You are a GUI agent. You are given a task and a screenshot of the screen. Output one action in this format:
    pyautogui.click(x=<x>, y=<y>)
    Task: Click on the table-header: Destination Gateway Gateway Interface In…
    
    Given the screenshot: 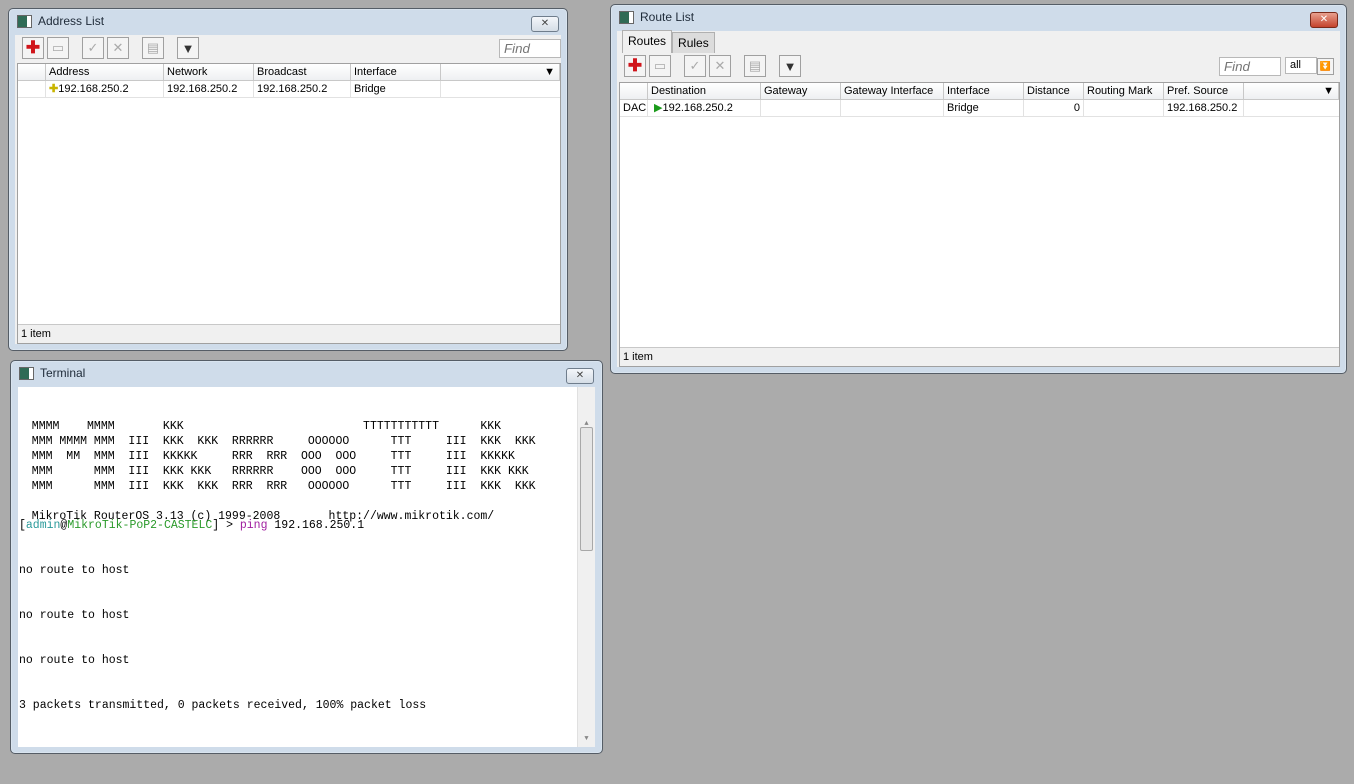 What is the action you would take?
    pyautogui.click(x=979, y=91)
    